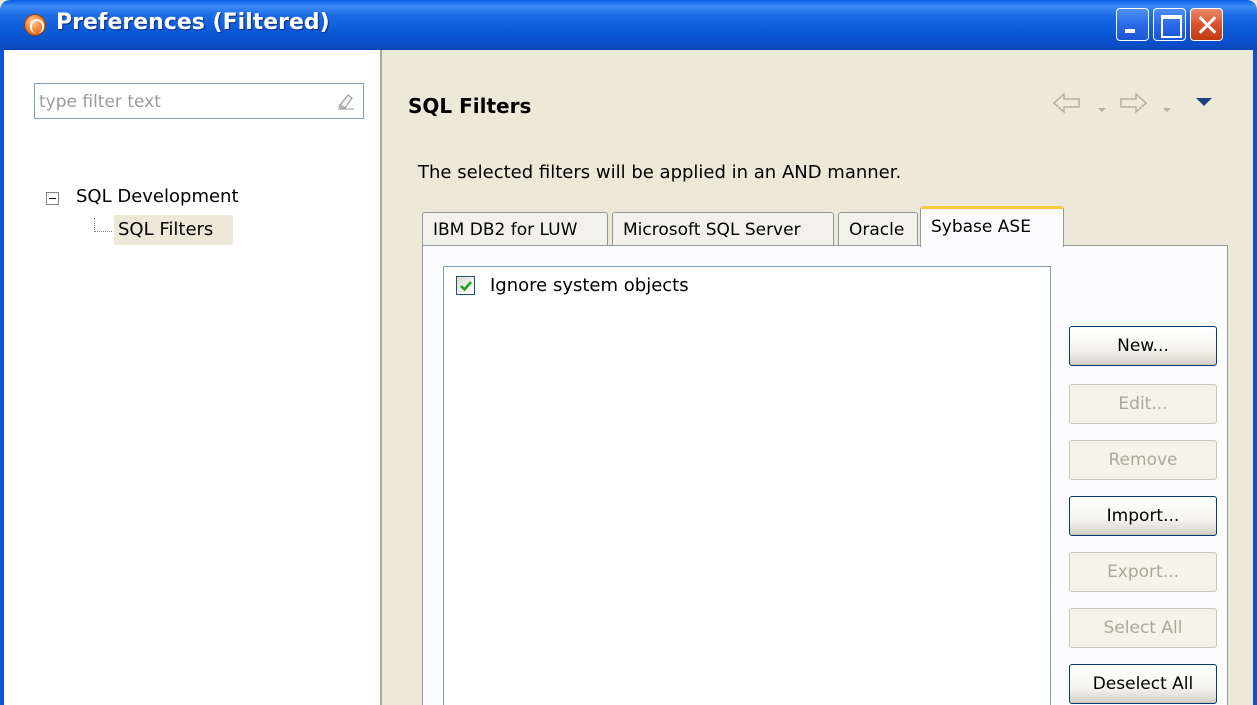  I want to click on tab-label: Sybase ASE, so click(981, 227).